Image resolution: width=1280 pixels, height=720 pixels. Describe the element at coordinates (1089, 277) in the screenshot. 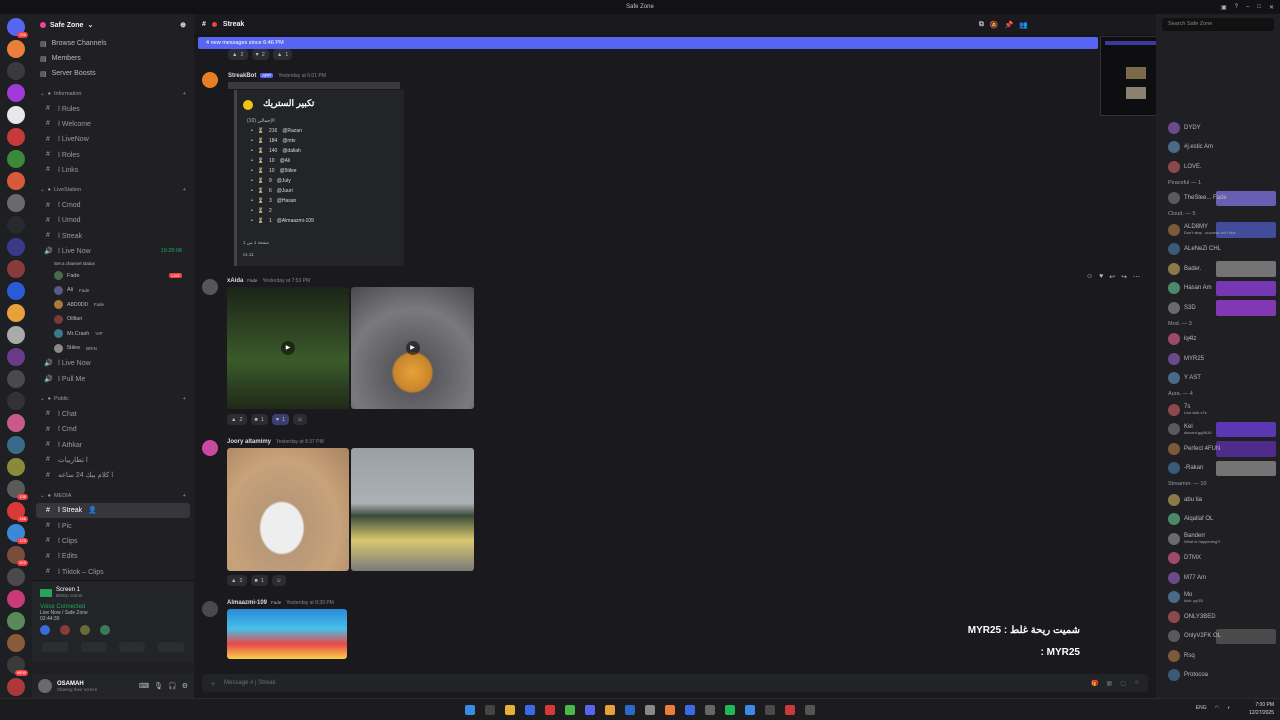

I see `react-icon: ☺` at that location.